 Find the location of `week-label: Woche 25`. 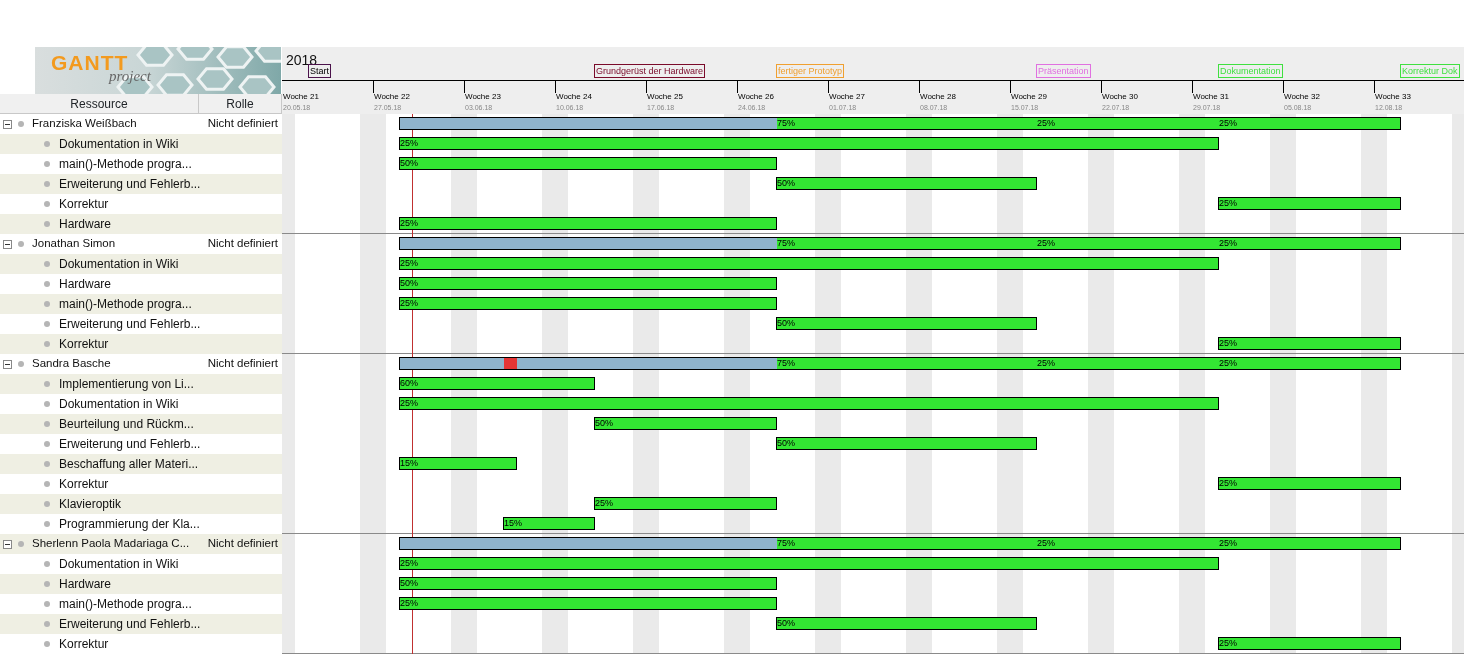

week-label: Woche 25 is located at coordinates (664, 96).